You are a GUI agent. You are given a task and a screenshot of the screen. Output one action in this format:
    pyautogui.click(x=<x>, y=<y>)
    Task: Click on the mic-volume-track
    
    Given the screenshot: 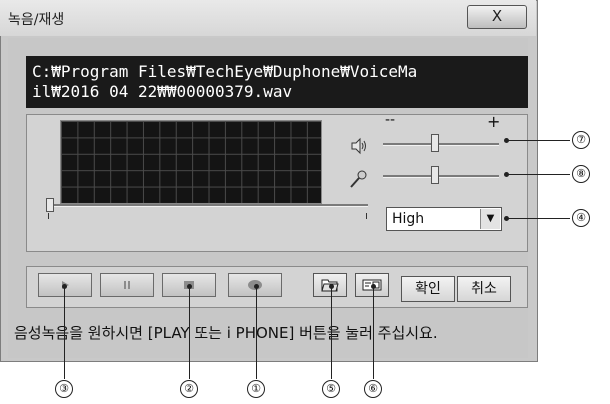 What is the action you would take?
    pyautogui.click(x=441, y=176)
    